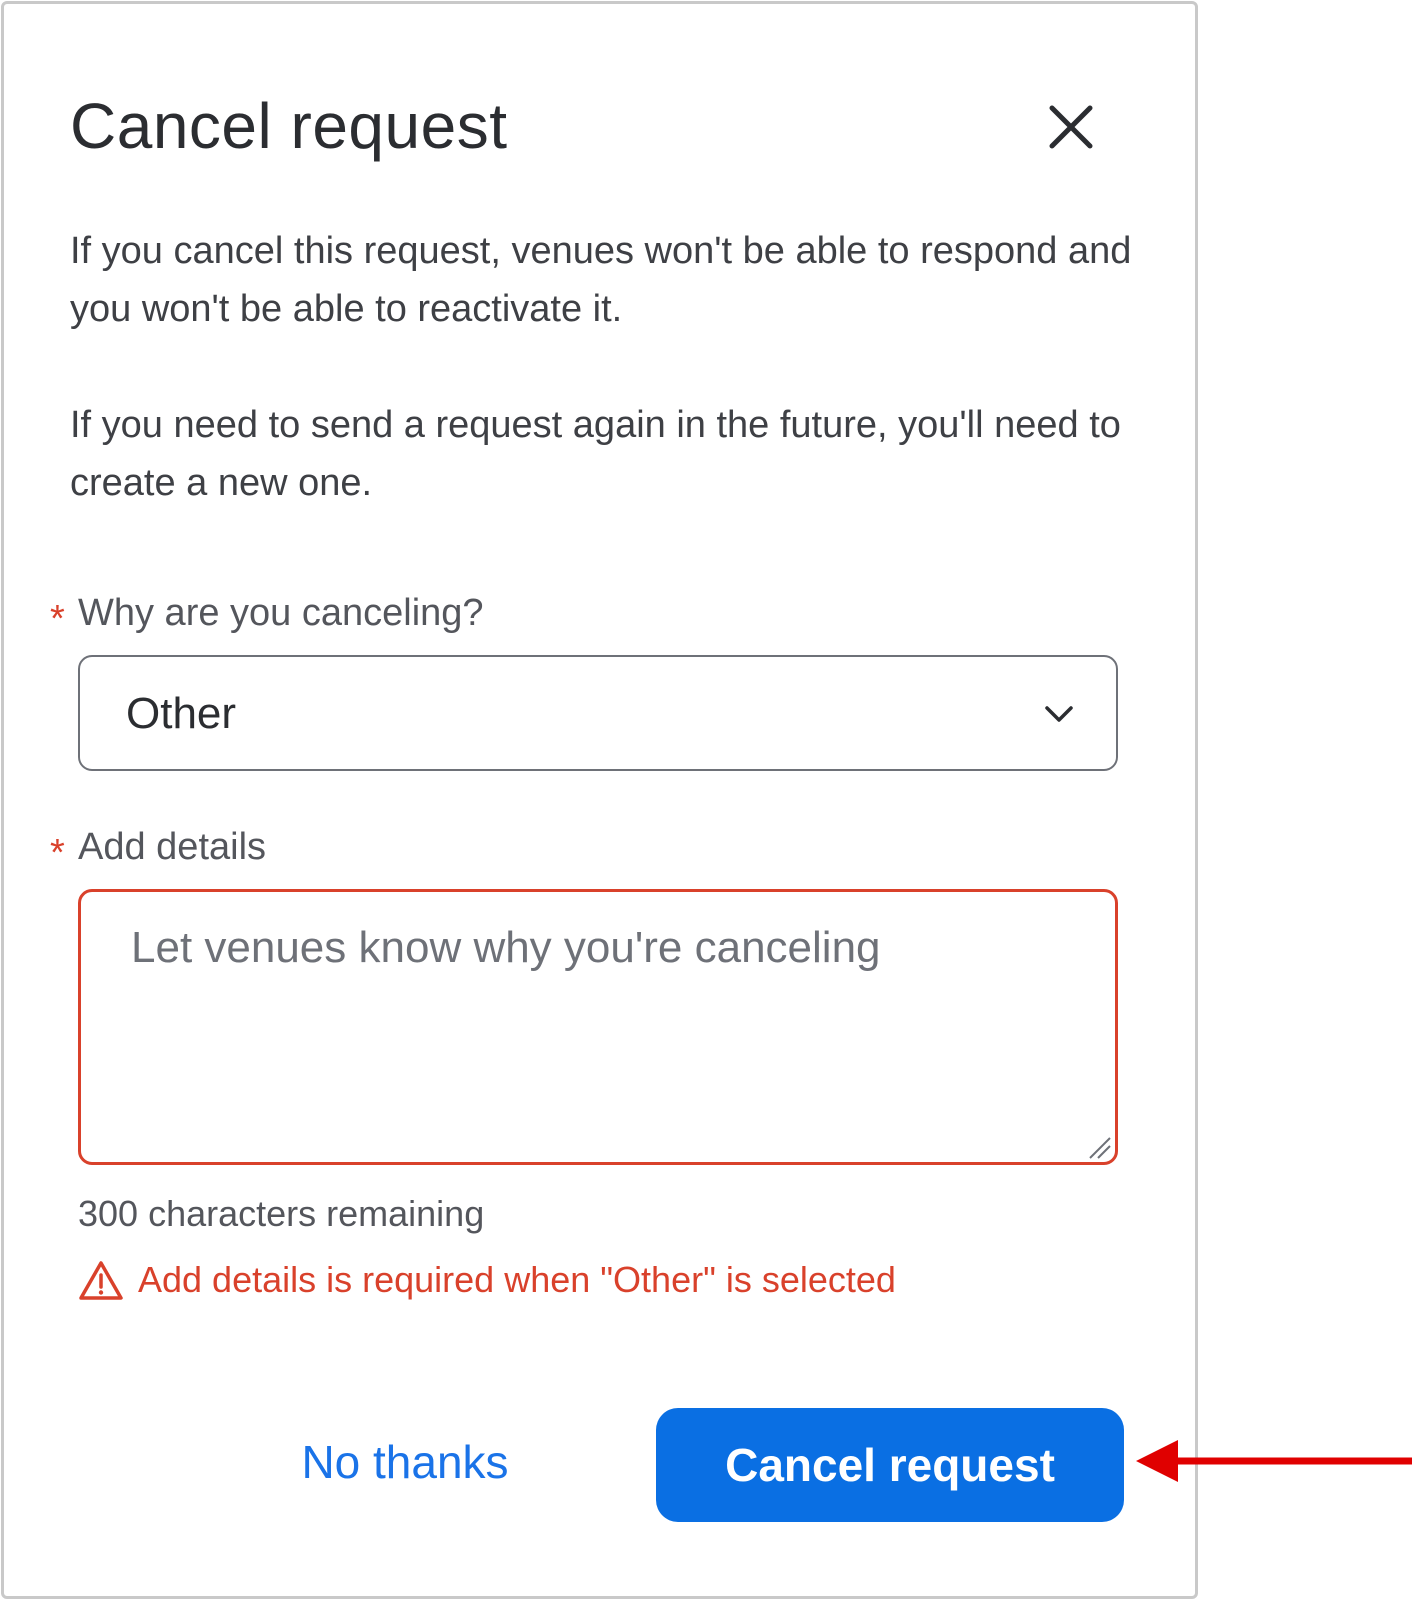 This screenshot has width=1416, height=1604. Describe the element at coordinates (172, 847) in the screenshot. I see `details-label-text: Add details` at that location.